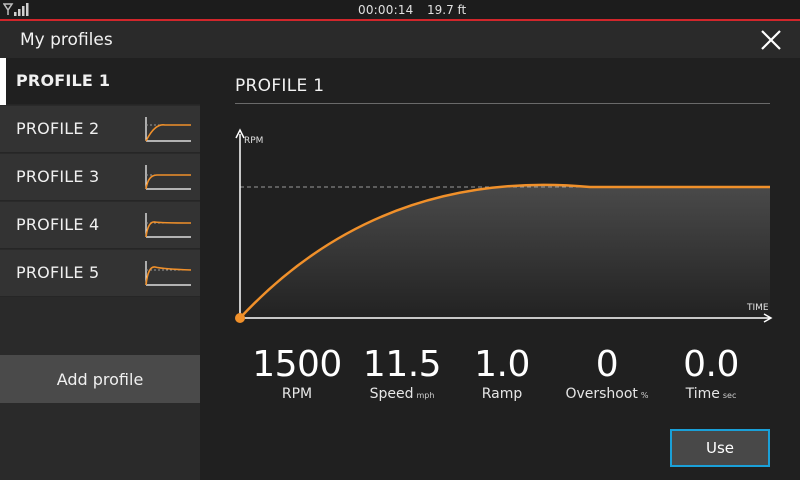 This screenshot has width=800, height=480. I want to click on sidebar-item-label: PROFILE 1, so click(63, 80).